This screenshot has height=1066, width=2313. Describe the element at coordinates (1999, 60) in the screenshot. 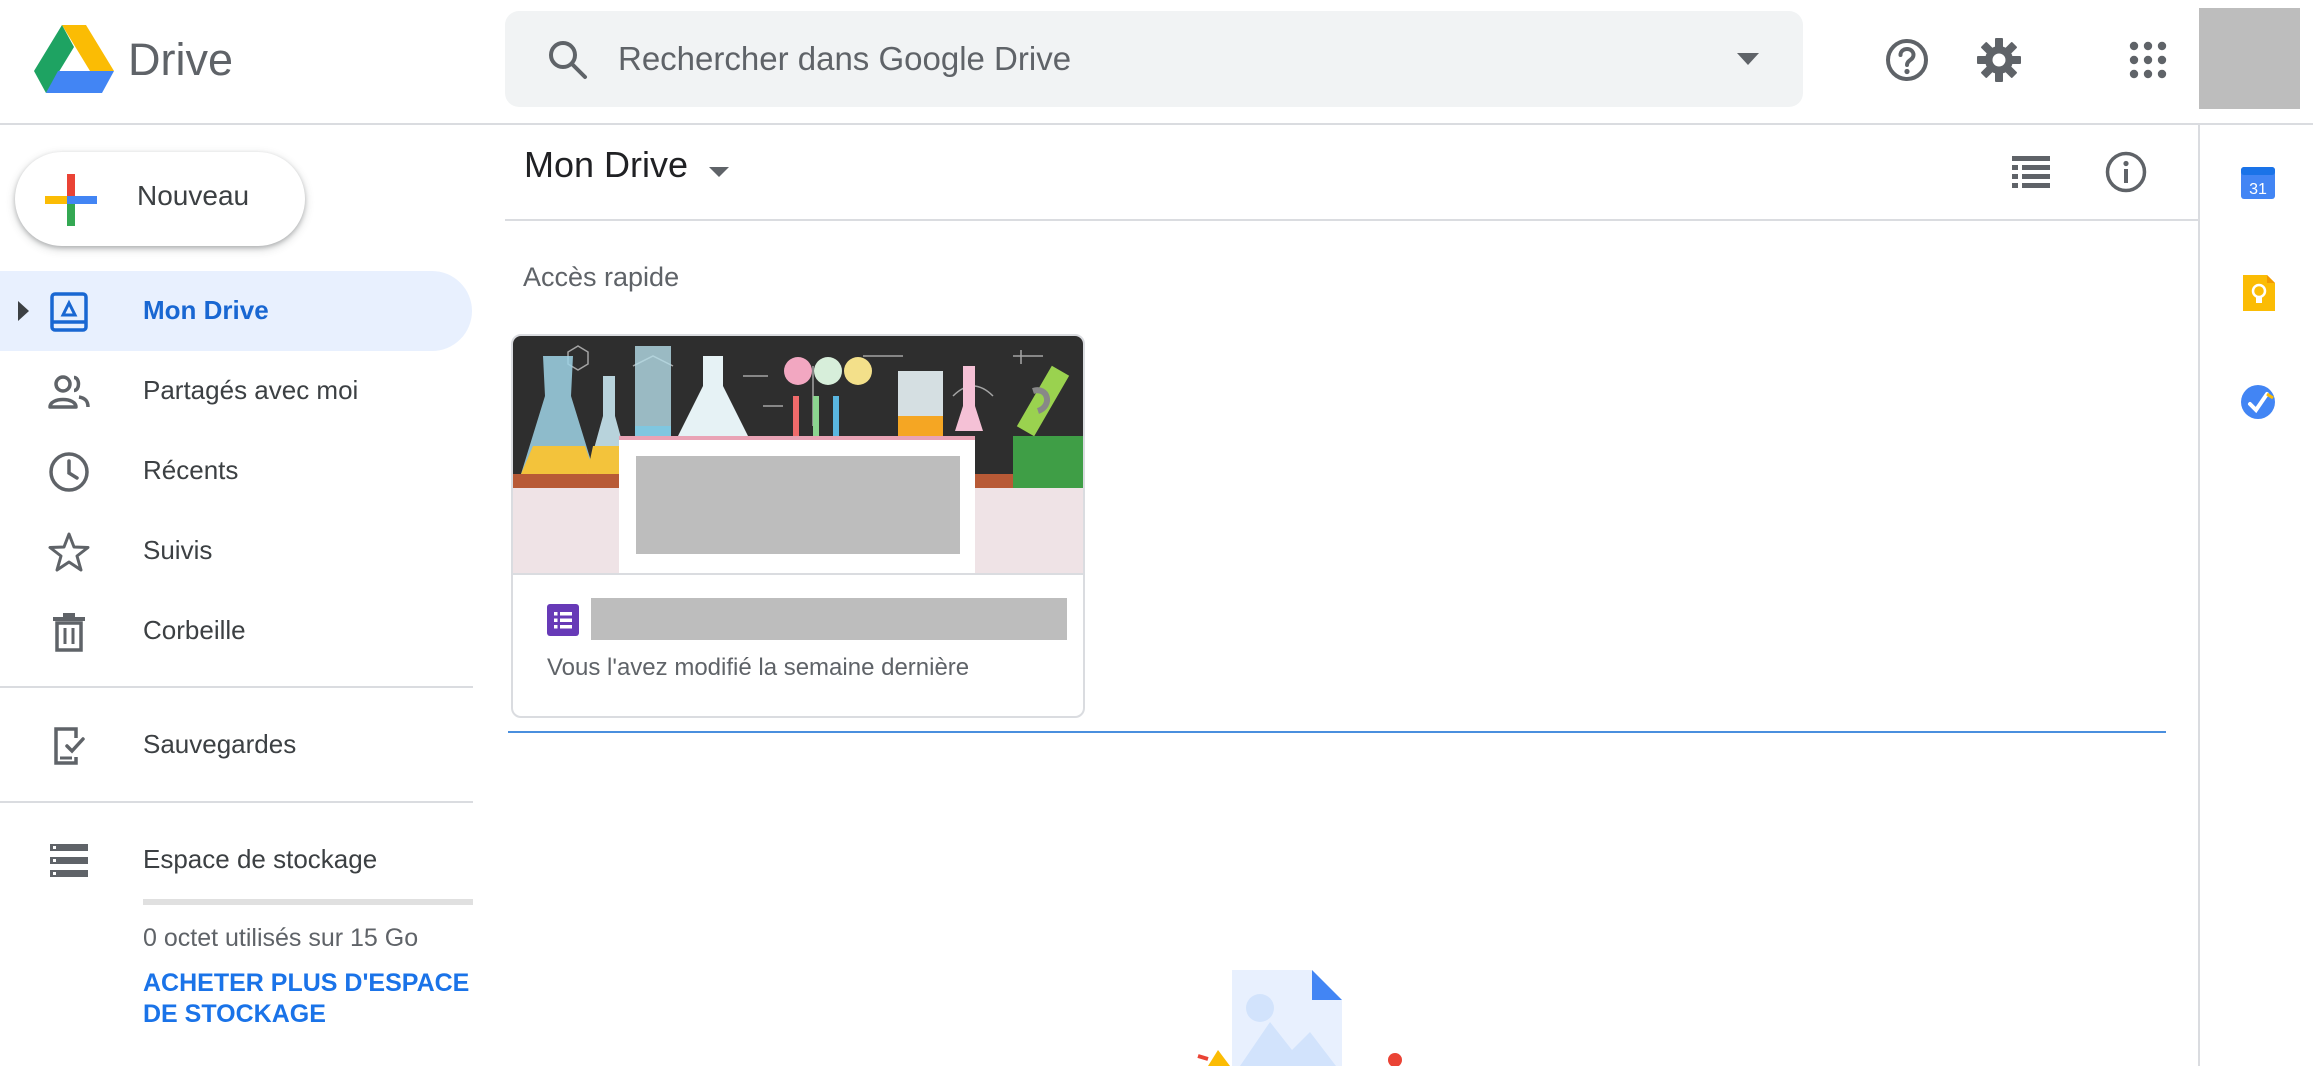

I see `settings-gear-icon` at that location.